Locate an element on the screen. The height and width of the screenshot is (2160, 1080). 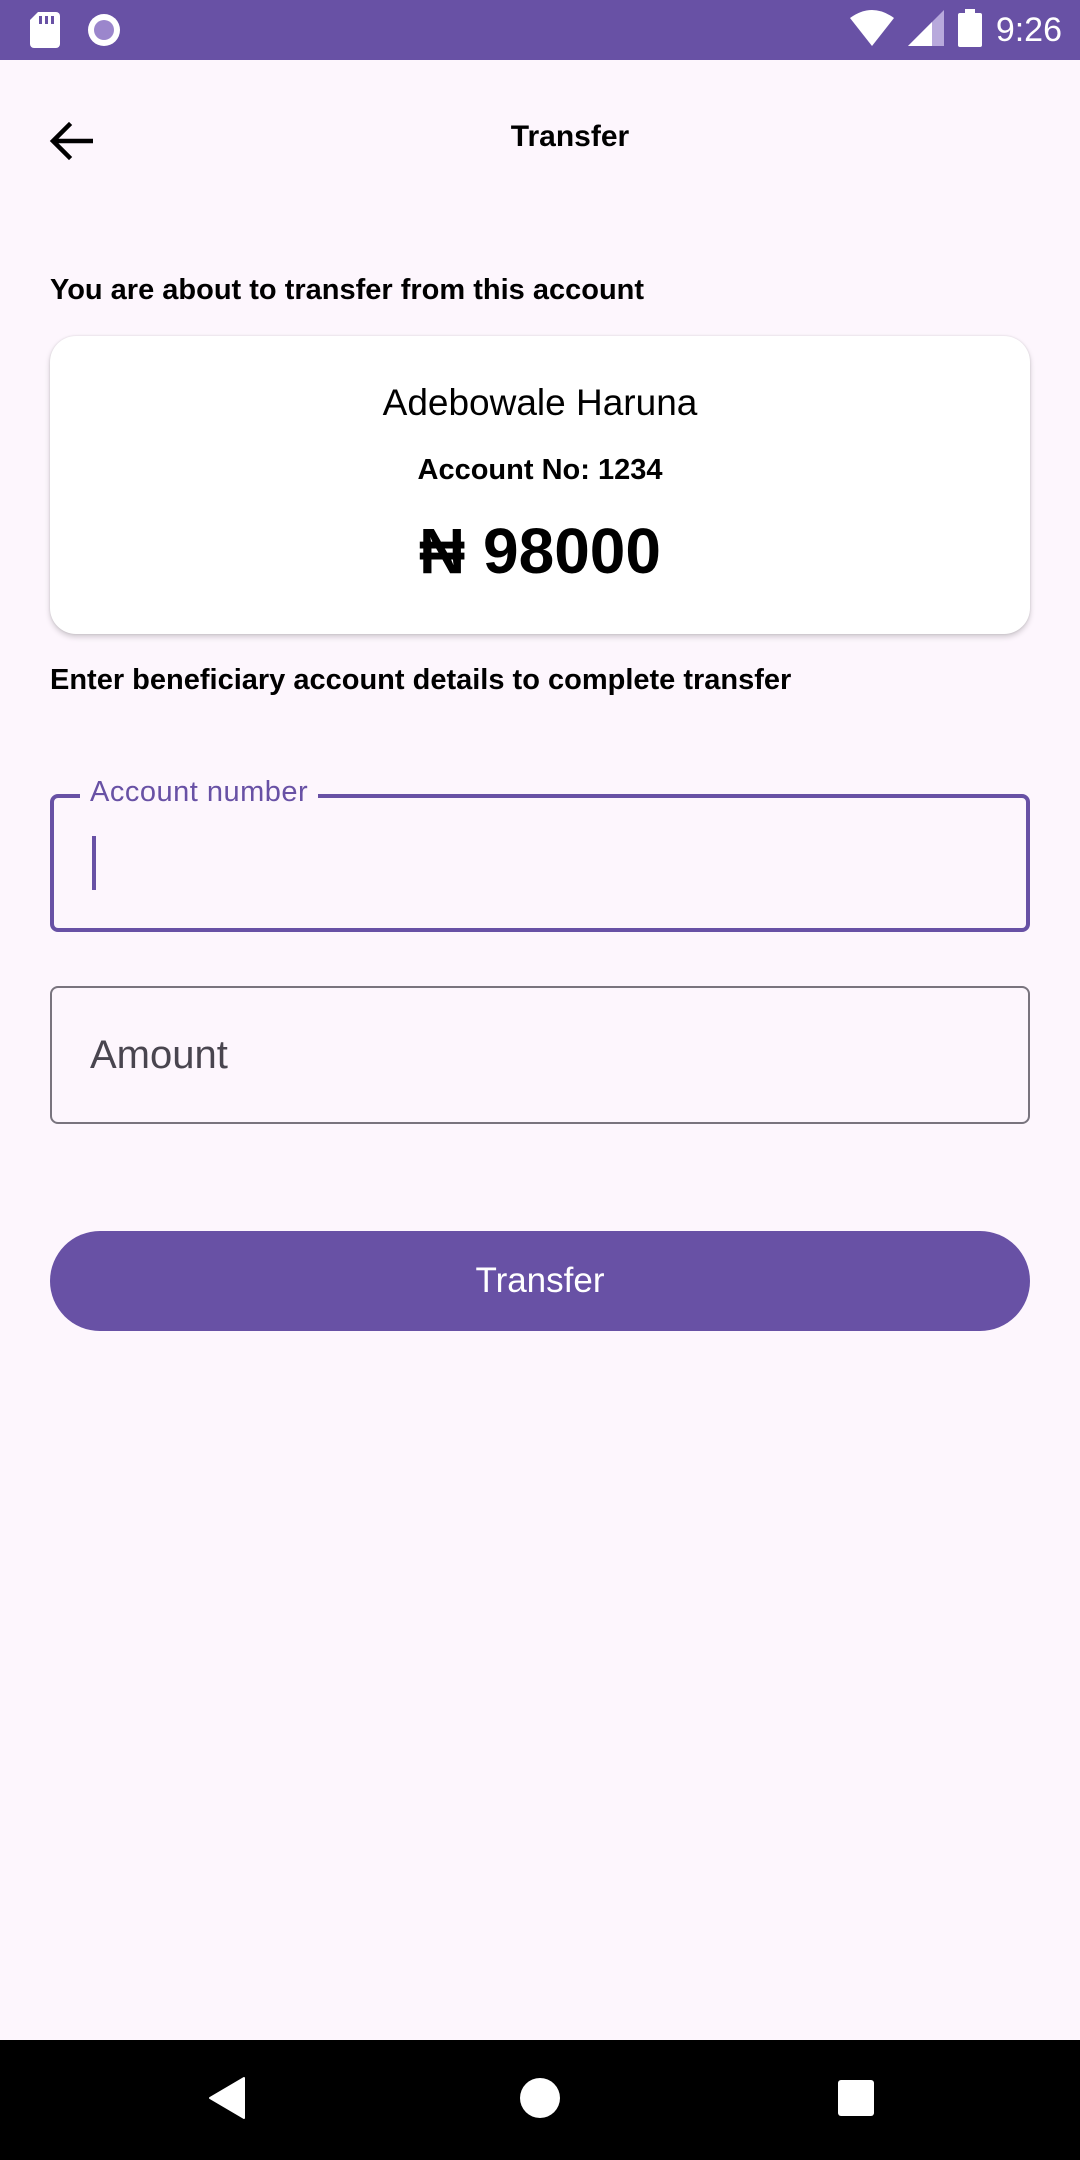
system-nav-bar is located at coordinates (540, 2100).